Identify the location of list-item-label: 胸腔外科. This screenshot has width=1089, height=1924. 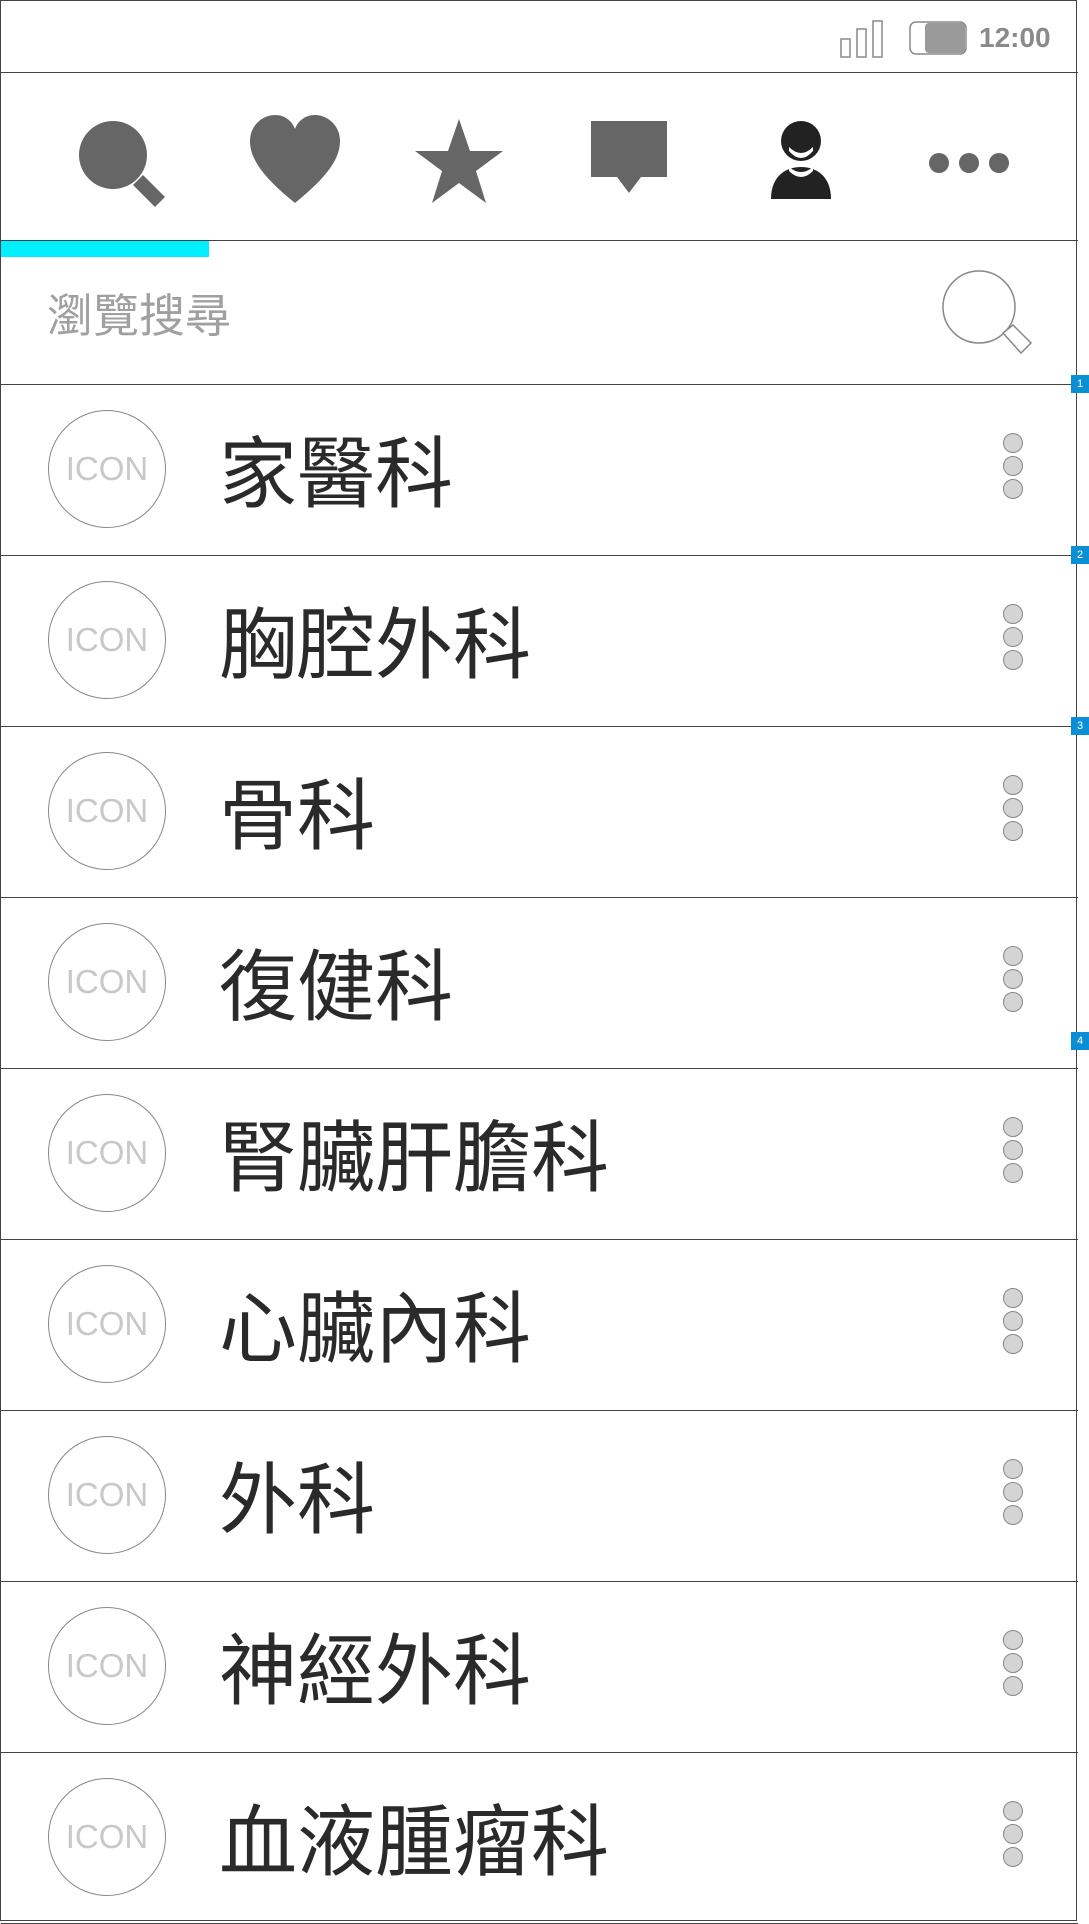
(375, 646).